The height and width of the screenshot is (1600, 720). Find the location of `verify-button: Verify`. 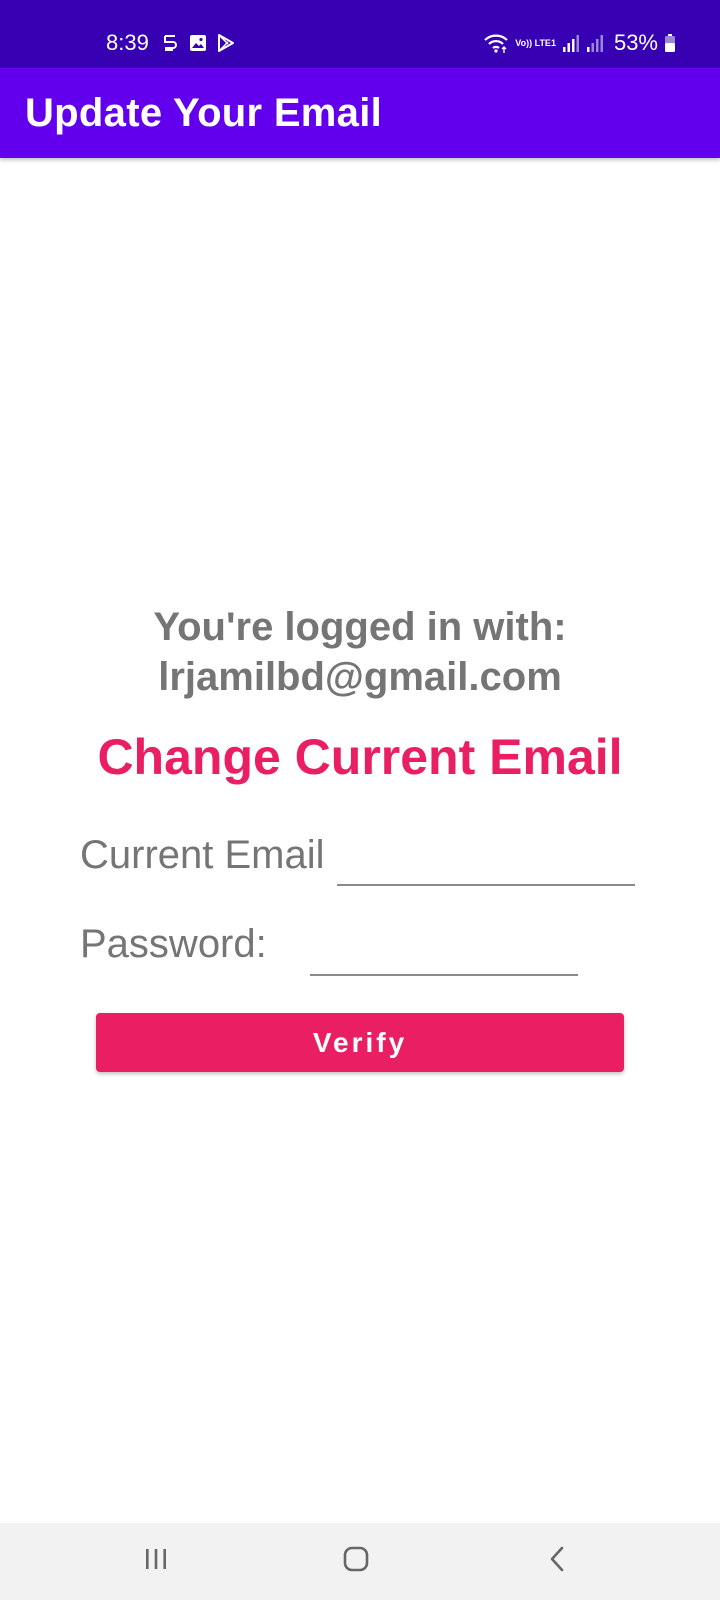

verify-button: Verify is located at coordinates (360, 1042).